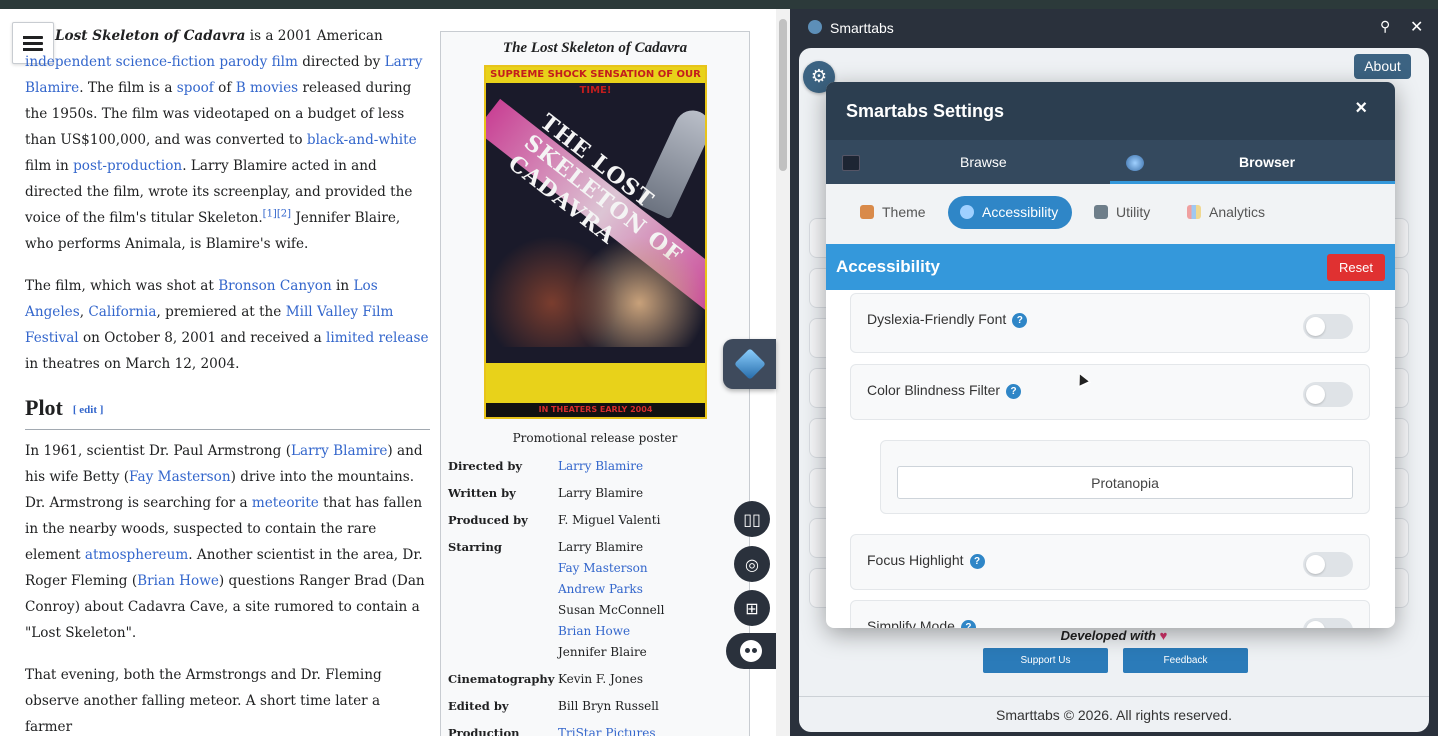 The width and height of the screenshot is (1438, 736). What do you see at coordinates (1123, 212) in the screenshot?
I see `tab-utility: Utility` at bounding box center [1123, 212].